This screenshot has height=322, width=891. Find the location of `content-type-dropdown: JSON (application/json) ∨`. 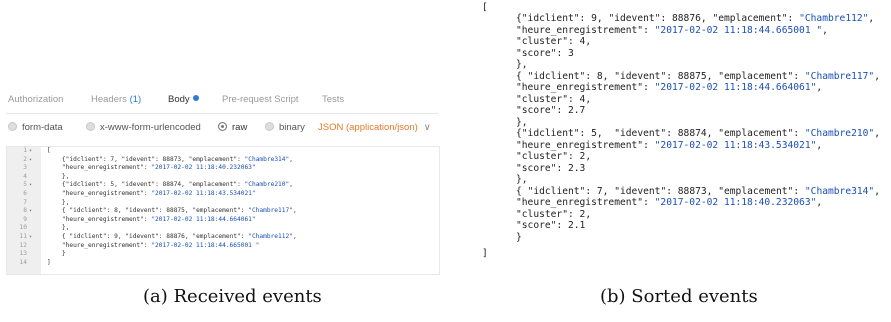

content-type-dropdown: JSON (application/json) ∨ is located at coordinates (374, 127).